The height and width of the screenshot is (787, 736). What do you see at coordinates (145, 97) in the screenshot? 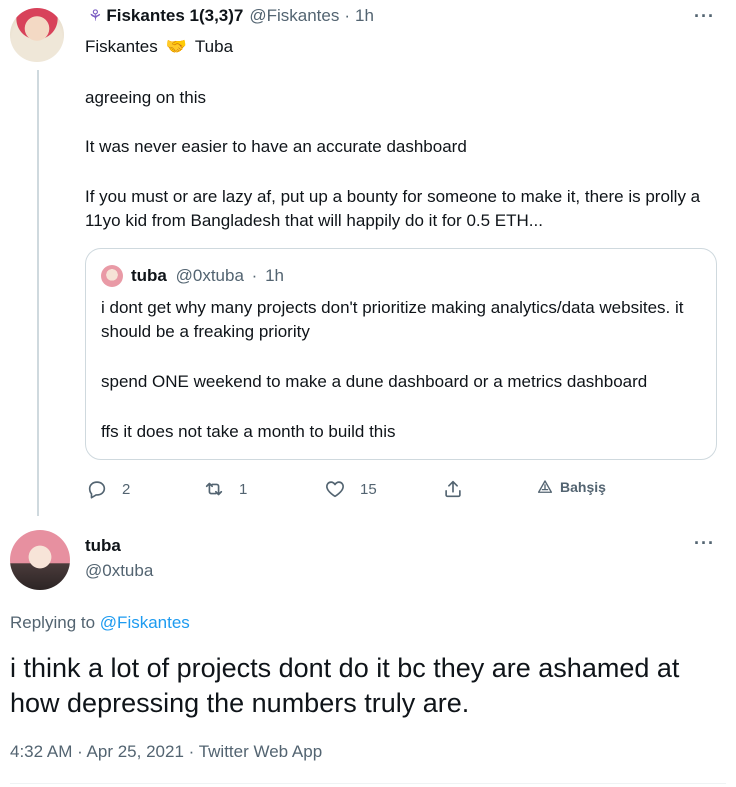
I see `tweet-paragraph: agreeing on this` at bounding box center [145, 97].